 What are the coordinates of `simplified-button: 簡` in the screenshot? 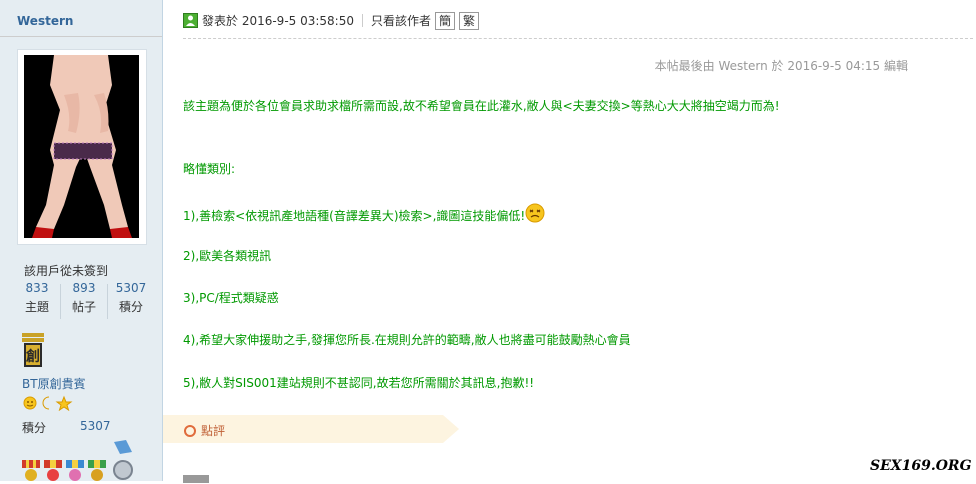 It's located at (445, 21).